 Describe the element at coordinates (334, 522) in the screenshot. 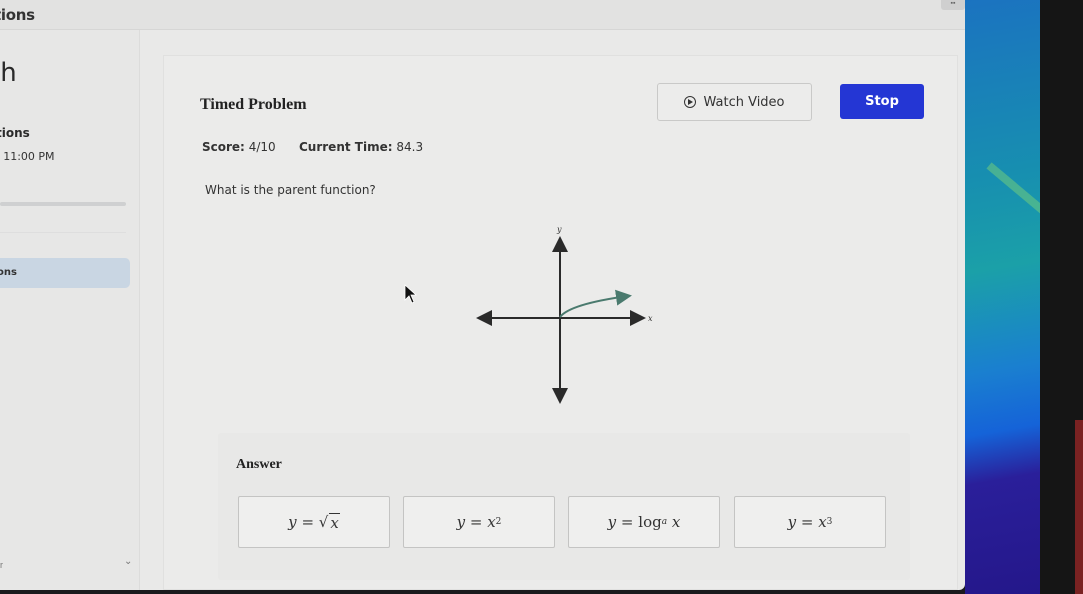

I see `choice-sqrt-arg: x` at that location.